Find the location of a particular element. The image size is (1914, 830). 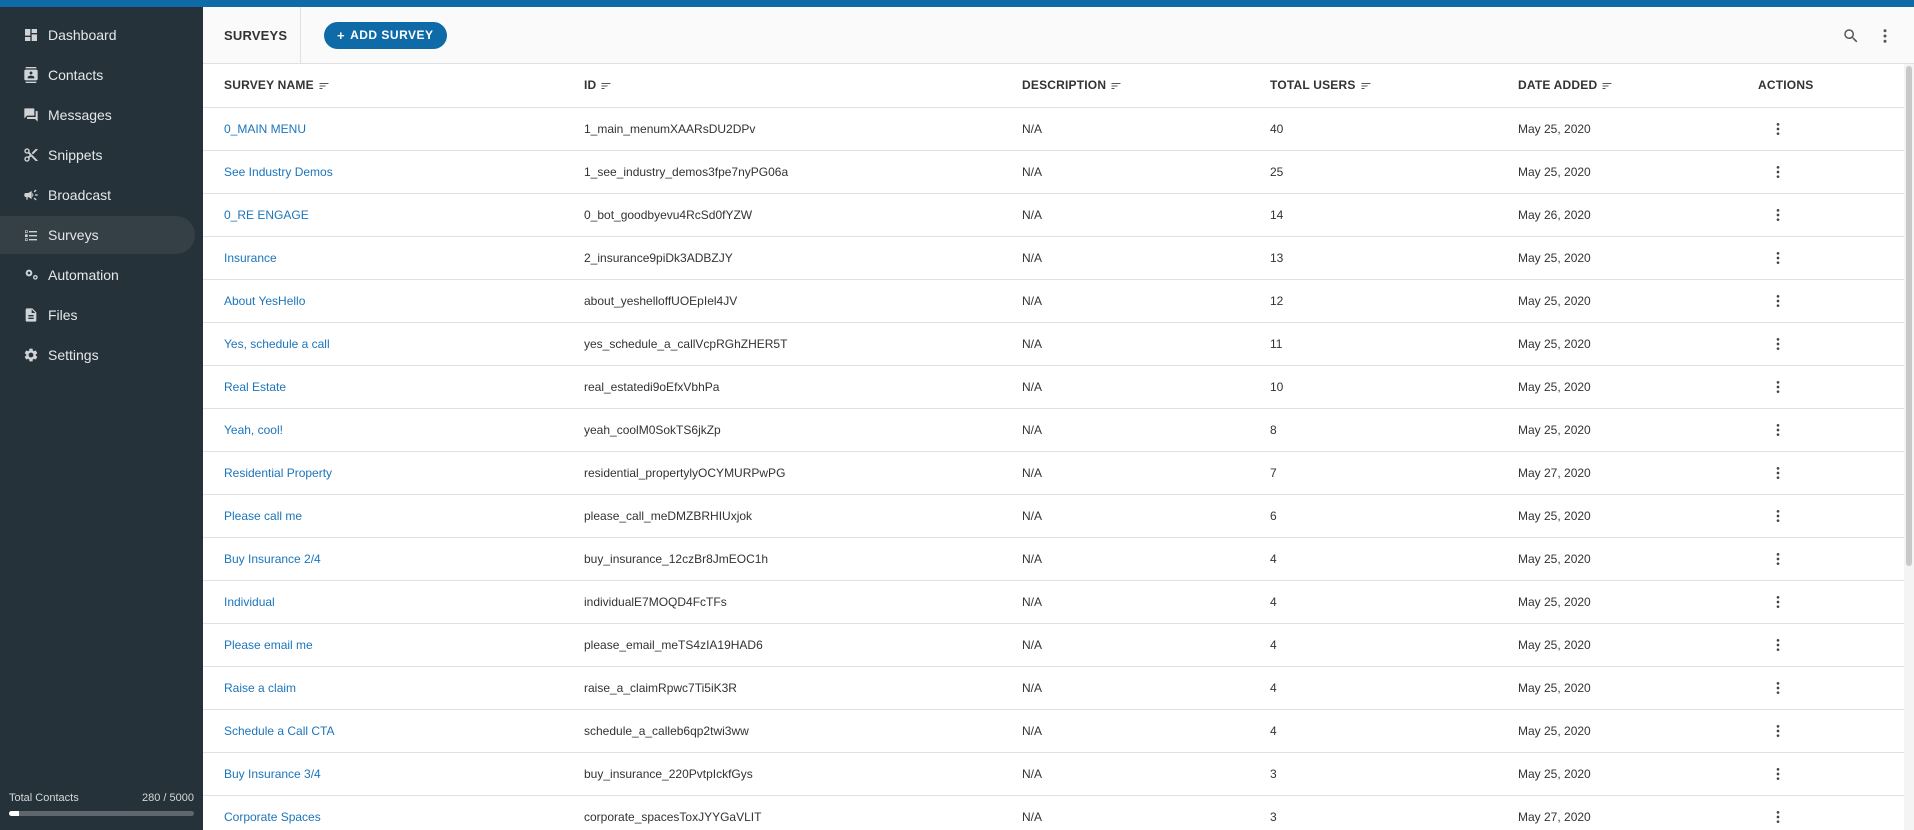

survey-name-cell: Yeah, cool! is located at coordinates (383, 430).